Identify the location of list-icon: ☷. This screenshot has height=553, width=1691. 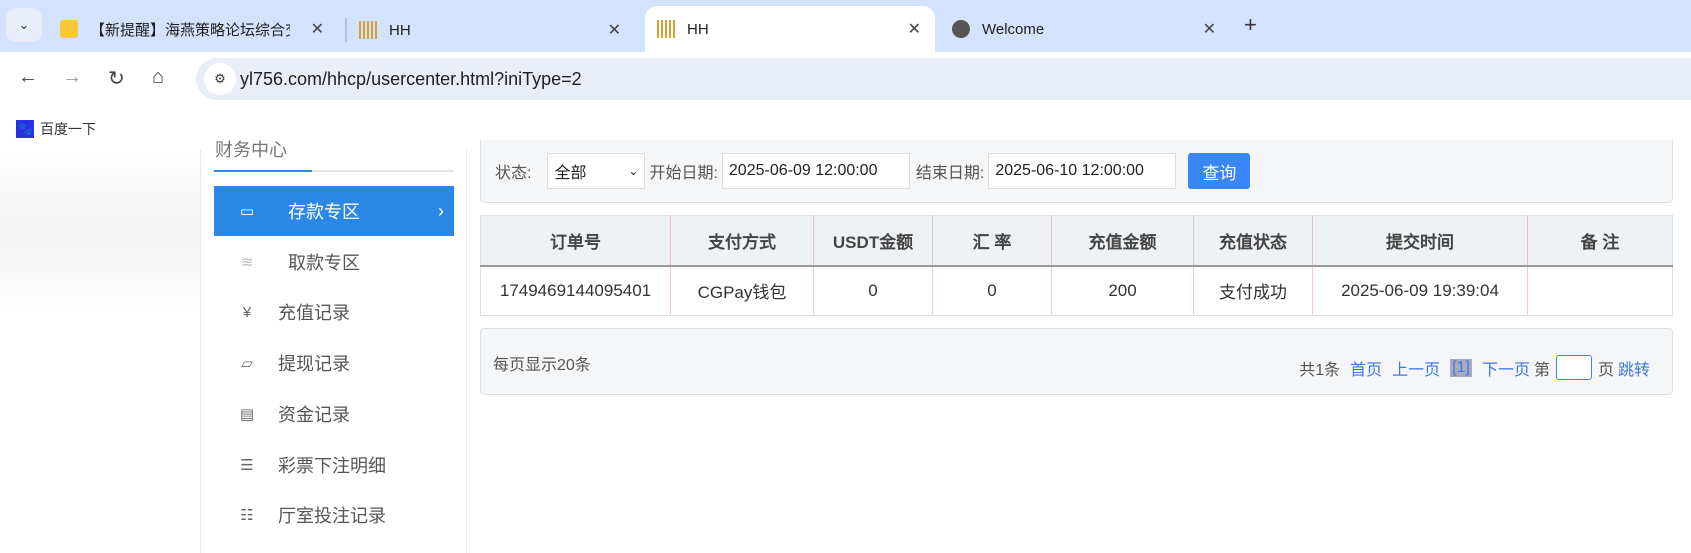
(247, 515).